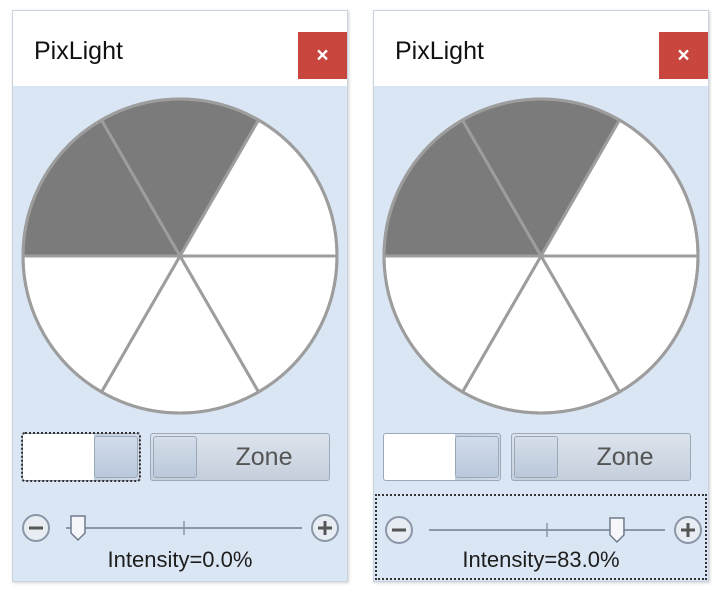 This screenshot has width=720, height=592. Describe the element at coordinates (541, 559) in the screenshot. I see `intensity-label: Intensity=83.0%` at that location.